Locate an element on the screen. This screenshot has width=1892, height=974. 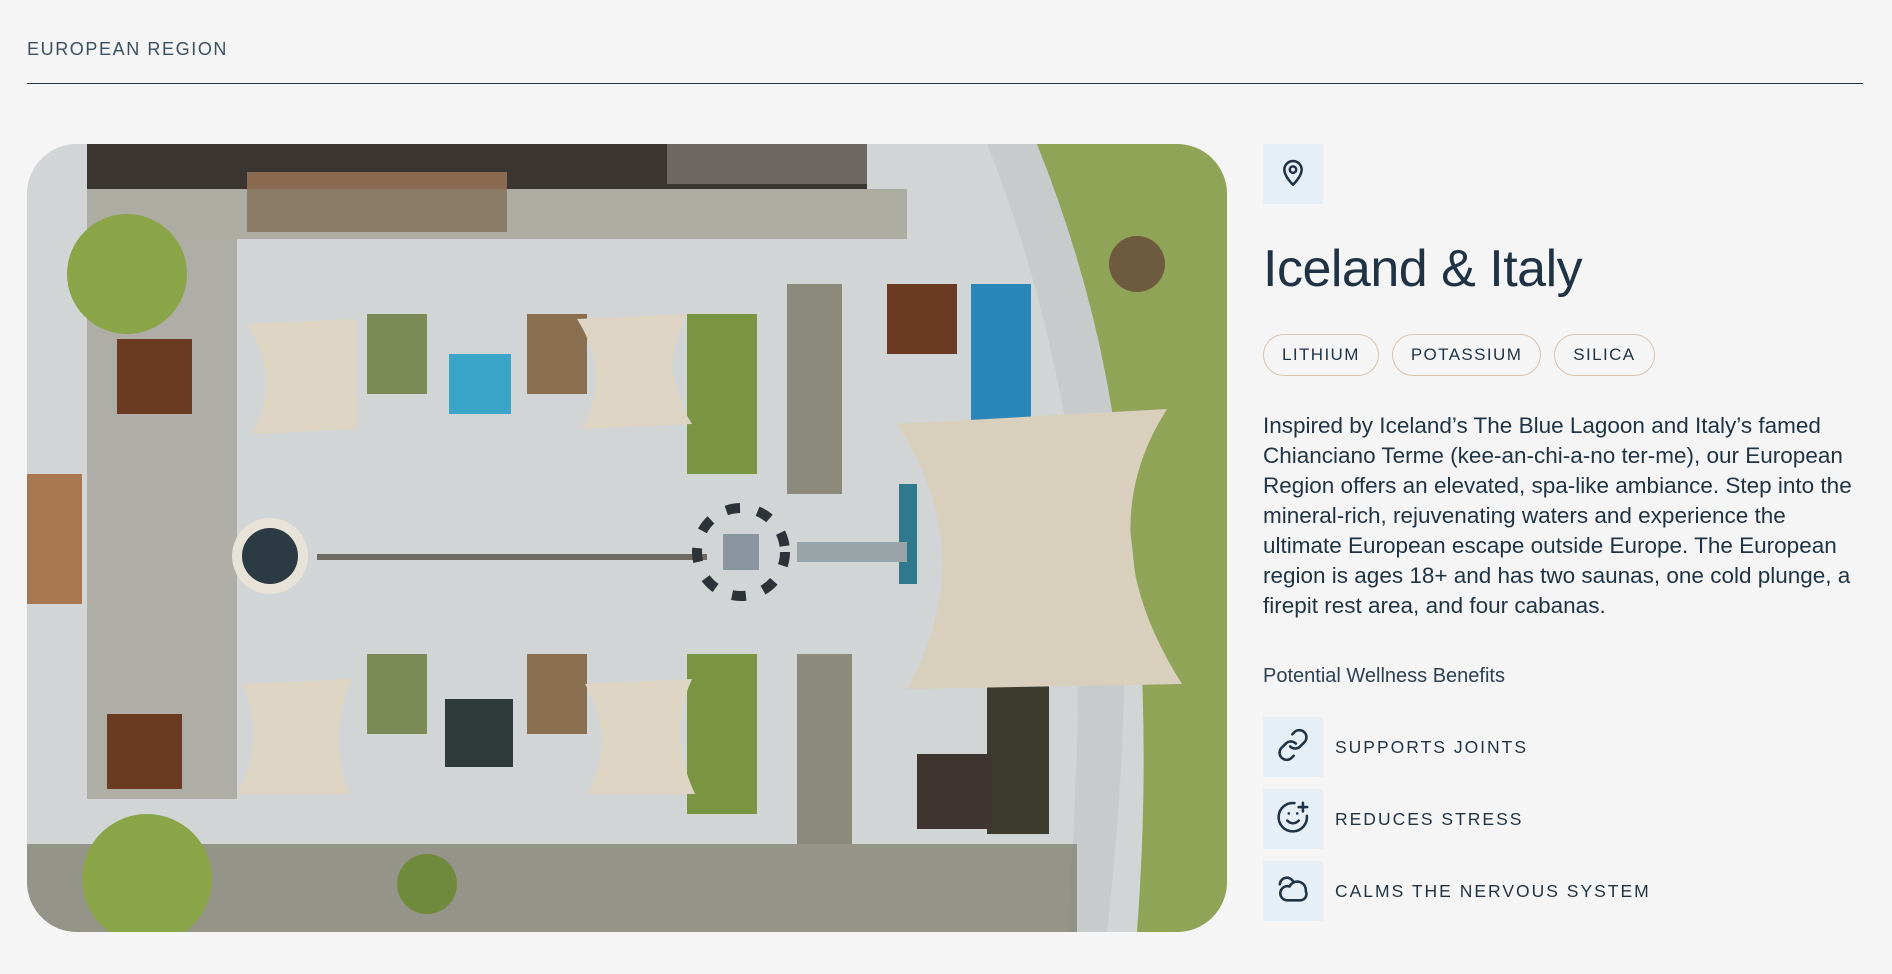
section-header: EUROPEAN REGION is located at coordinates (945, 60).